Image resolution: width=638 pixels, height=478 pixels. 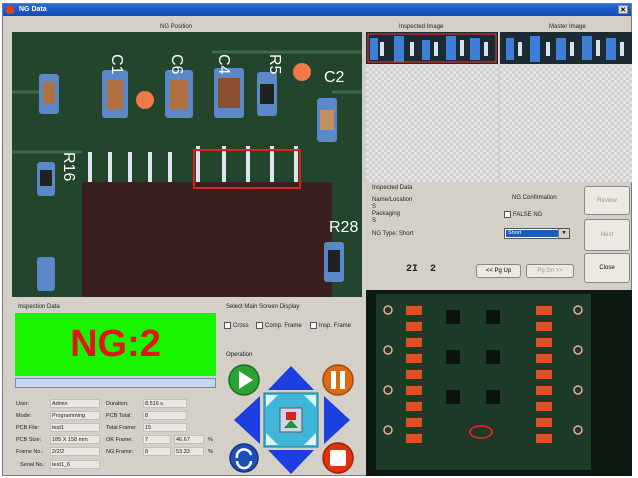 What do you see at coordinates (498, 271) in the screenshot?
I see `page-up-button: << Pg Up` at bounding box center [498, 271].